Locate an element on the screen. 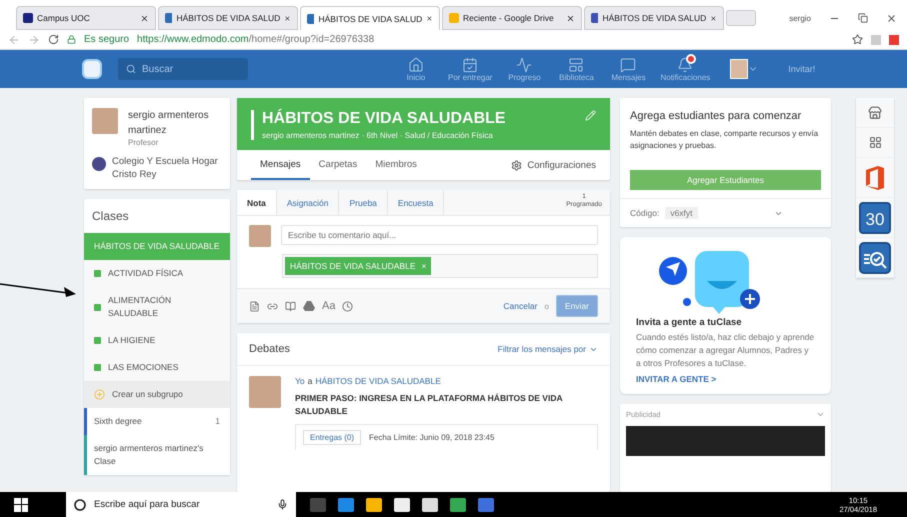  debates-heading: Debates is located at coordinates (269, 349).